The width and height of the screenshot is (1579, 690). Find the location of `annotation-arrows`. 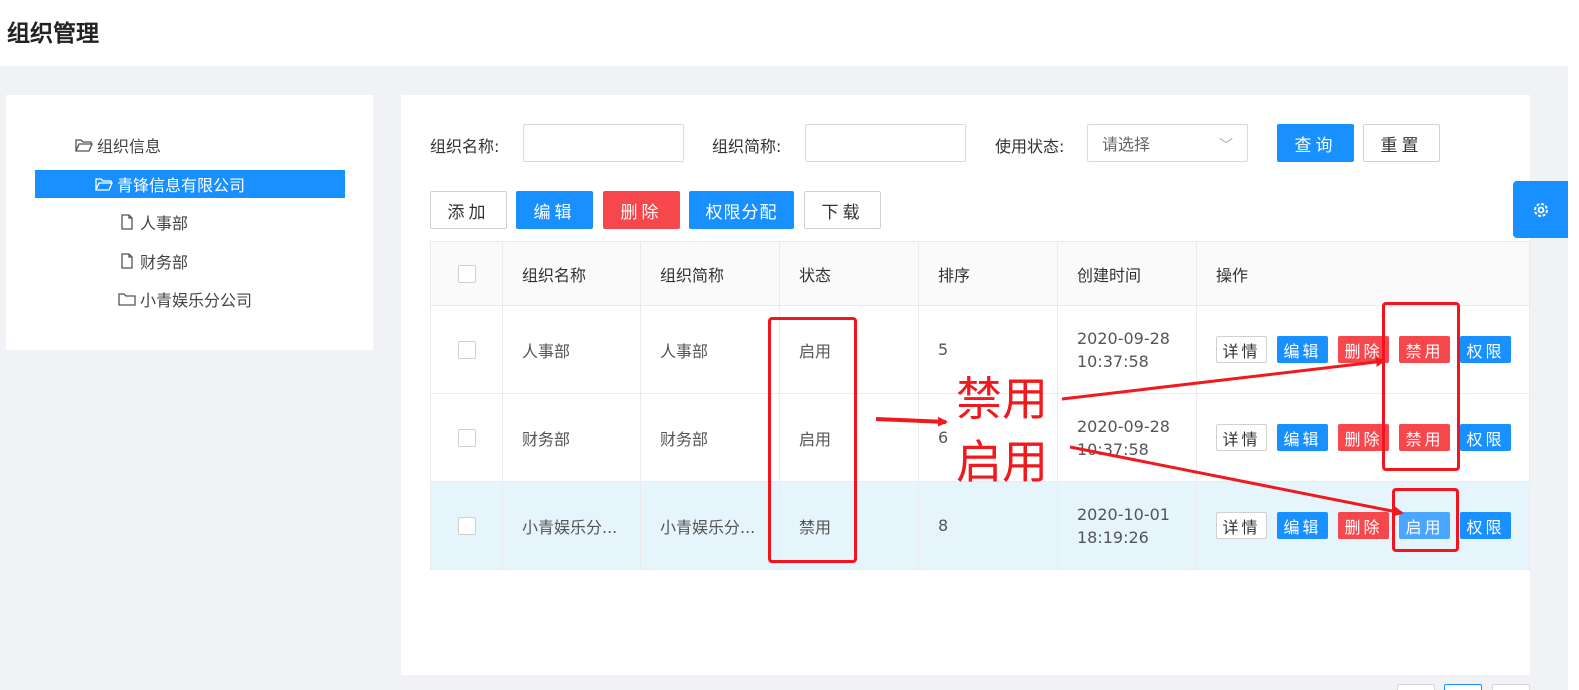

annotation-arrows is located at coordinates (1139, 436).